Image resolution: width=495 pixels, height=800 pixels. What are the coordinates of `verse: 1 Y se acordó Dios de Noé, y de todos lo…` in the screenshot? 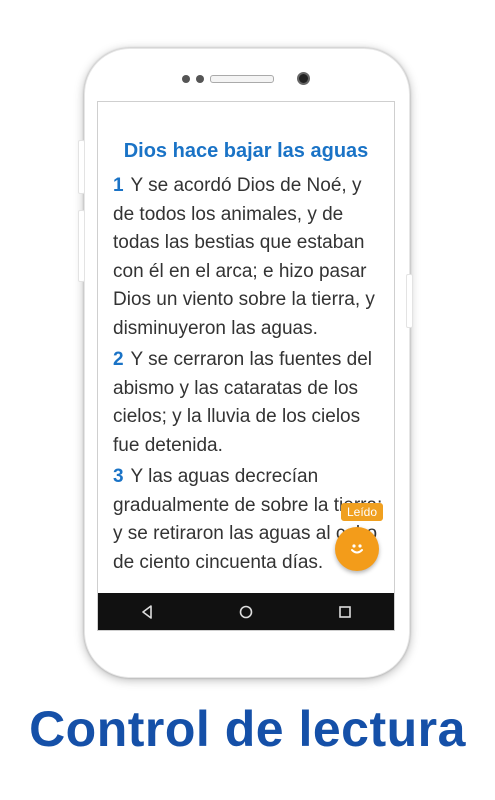 It's located at (249, 257).